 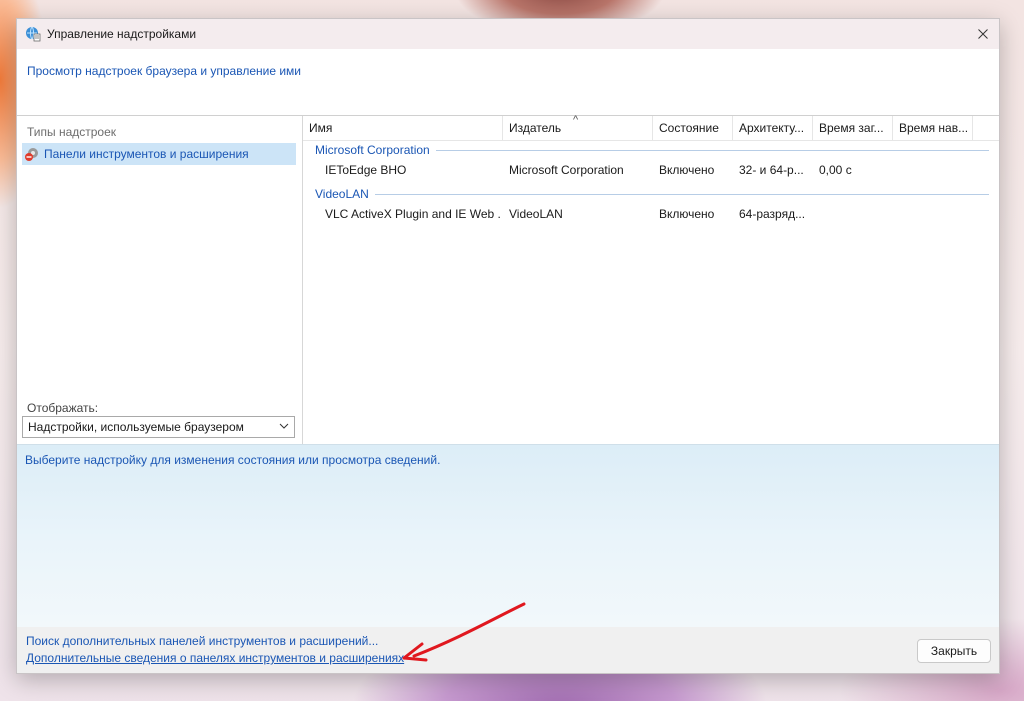 What do you see at coordinates (536, 214) in the screenshot?
I see `cell-publisher: VideoLAN` at bounding box center [536, 214].